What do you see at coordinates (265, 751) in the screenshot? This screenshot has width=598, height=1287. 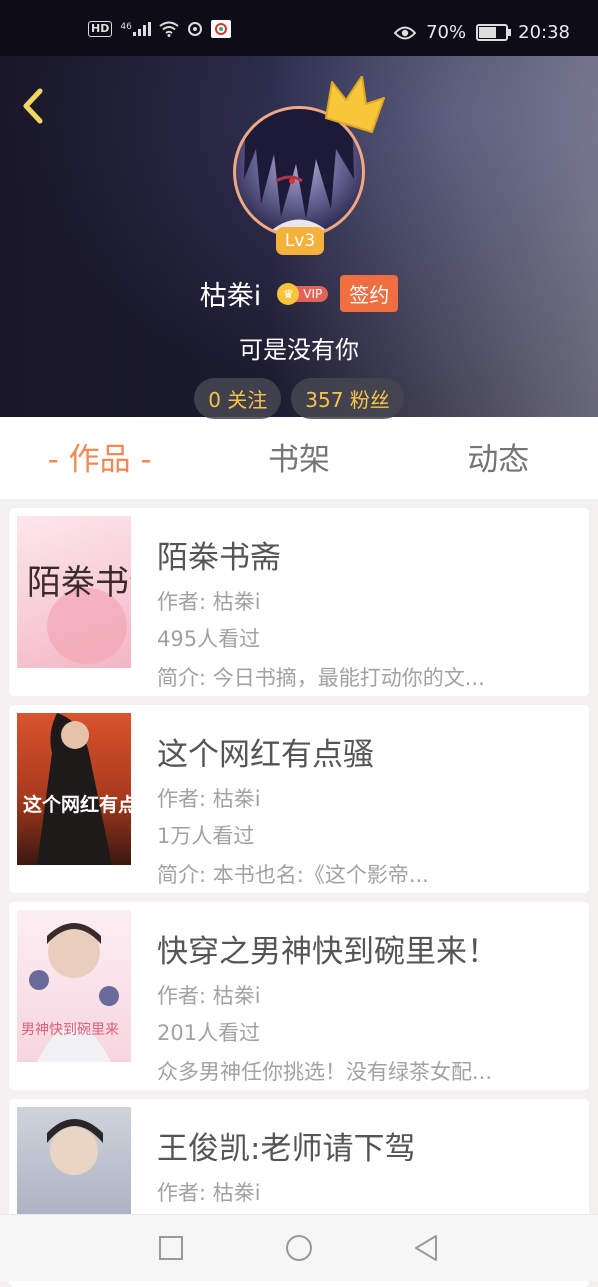 I see `book-title: 这个网红有点骚` at bounding box center [265, 751].